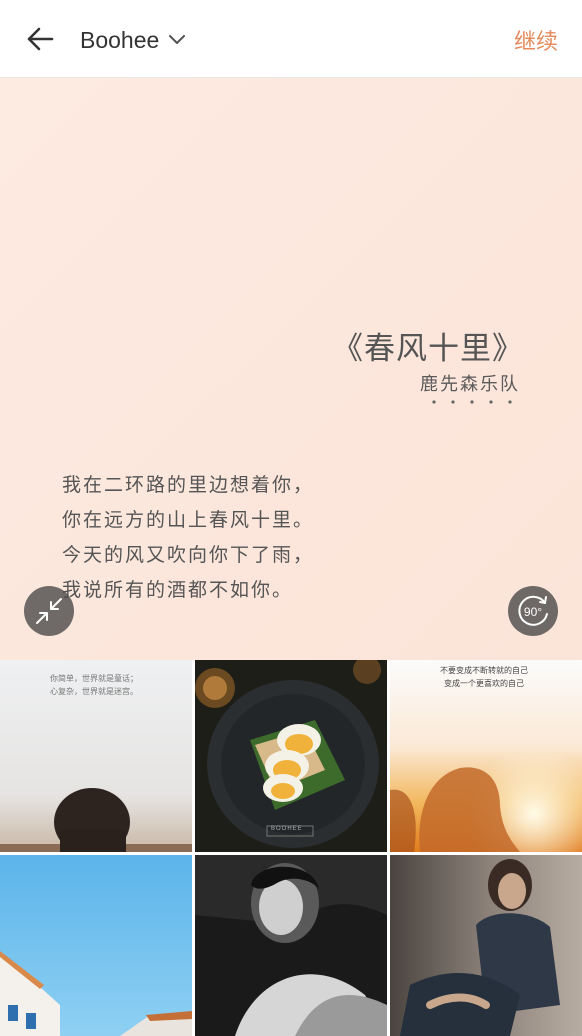 Image resolution: width=582 pixels, height=1036 pixels. What do you see at coordinates (291, 39) in the screenshot?
I see `top-bar: Boohee 继续` at bounding box center [291, 39].